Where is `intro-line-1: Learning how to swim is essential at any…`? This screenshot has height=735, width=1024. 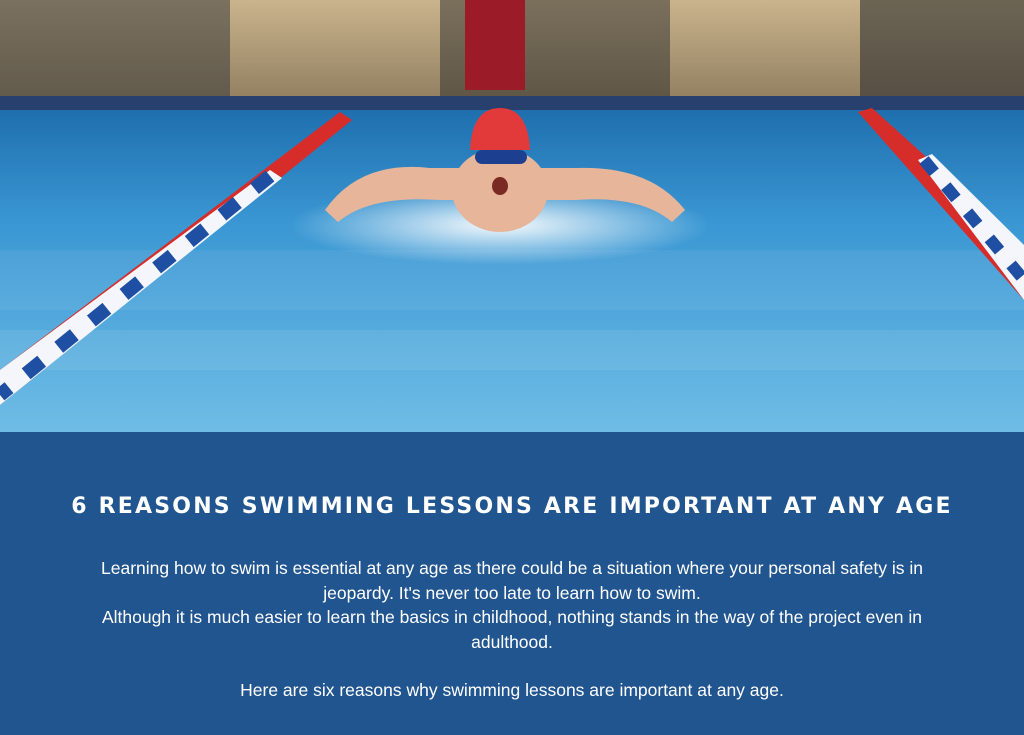 intro-line-1: Learning how to swim is essential at any… is located at coordinates (512, 580).